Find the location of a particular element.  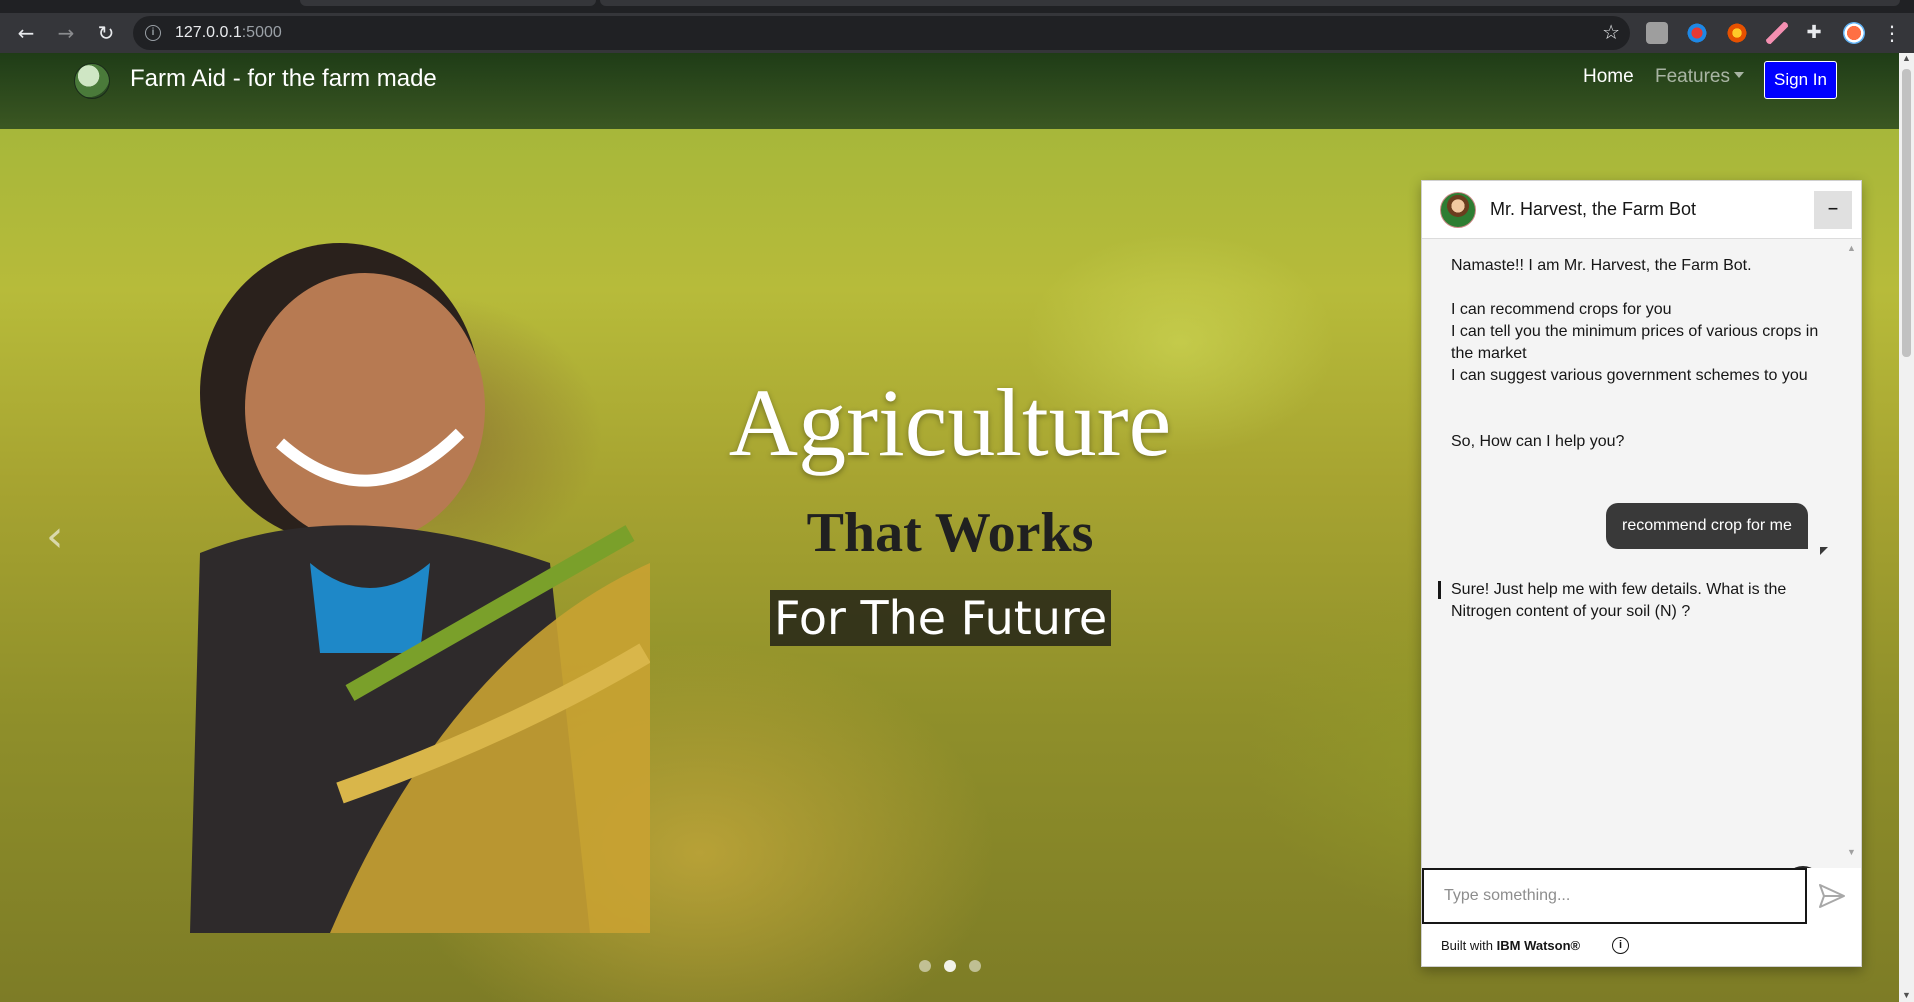

caret-down-icon is located at coordinates (1738, 75).